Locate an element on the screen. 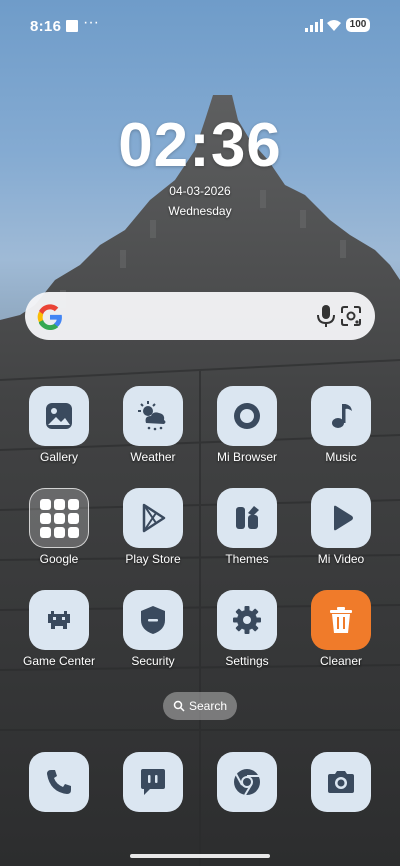 The height and width of the screenshot is (866, 400). google-search-bar is located at coordinates (200, 316).